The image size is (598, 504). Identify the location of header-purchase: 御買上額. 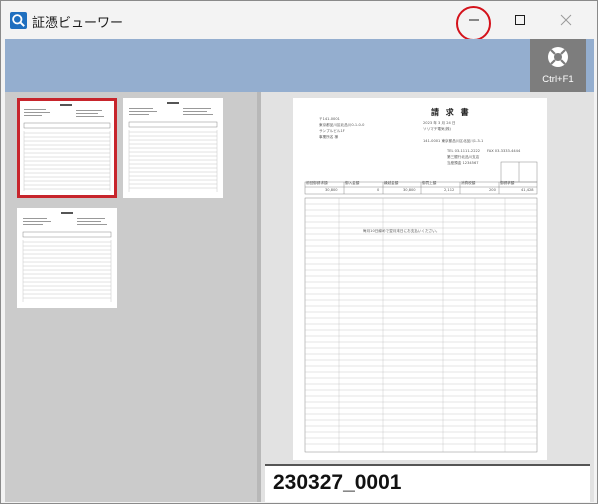
(429, 183).